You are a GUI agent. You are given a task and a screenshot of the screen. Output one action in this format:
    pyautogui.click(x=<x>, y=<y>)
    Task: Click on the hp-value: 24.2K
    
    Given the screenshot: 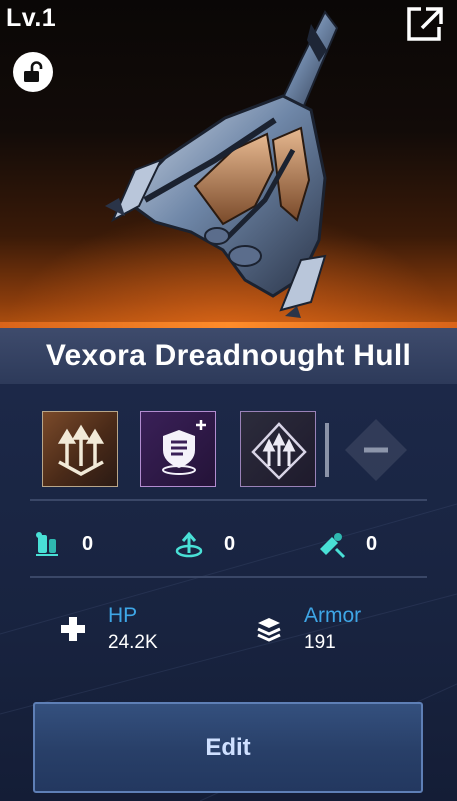 What is the action you would take?
    pyautogui.click(x=133, y=642)
    